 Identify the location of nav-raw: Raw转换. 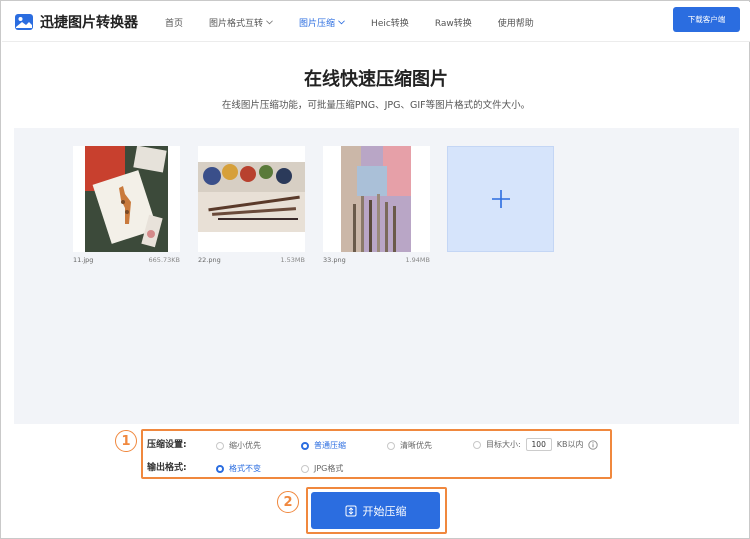
(453, 22).